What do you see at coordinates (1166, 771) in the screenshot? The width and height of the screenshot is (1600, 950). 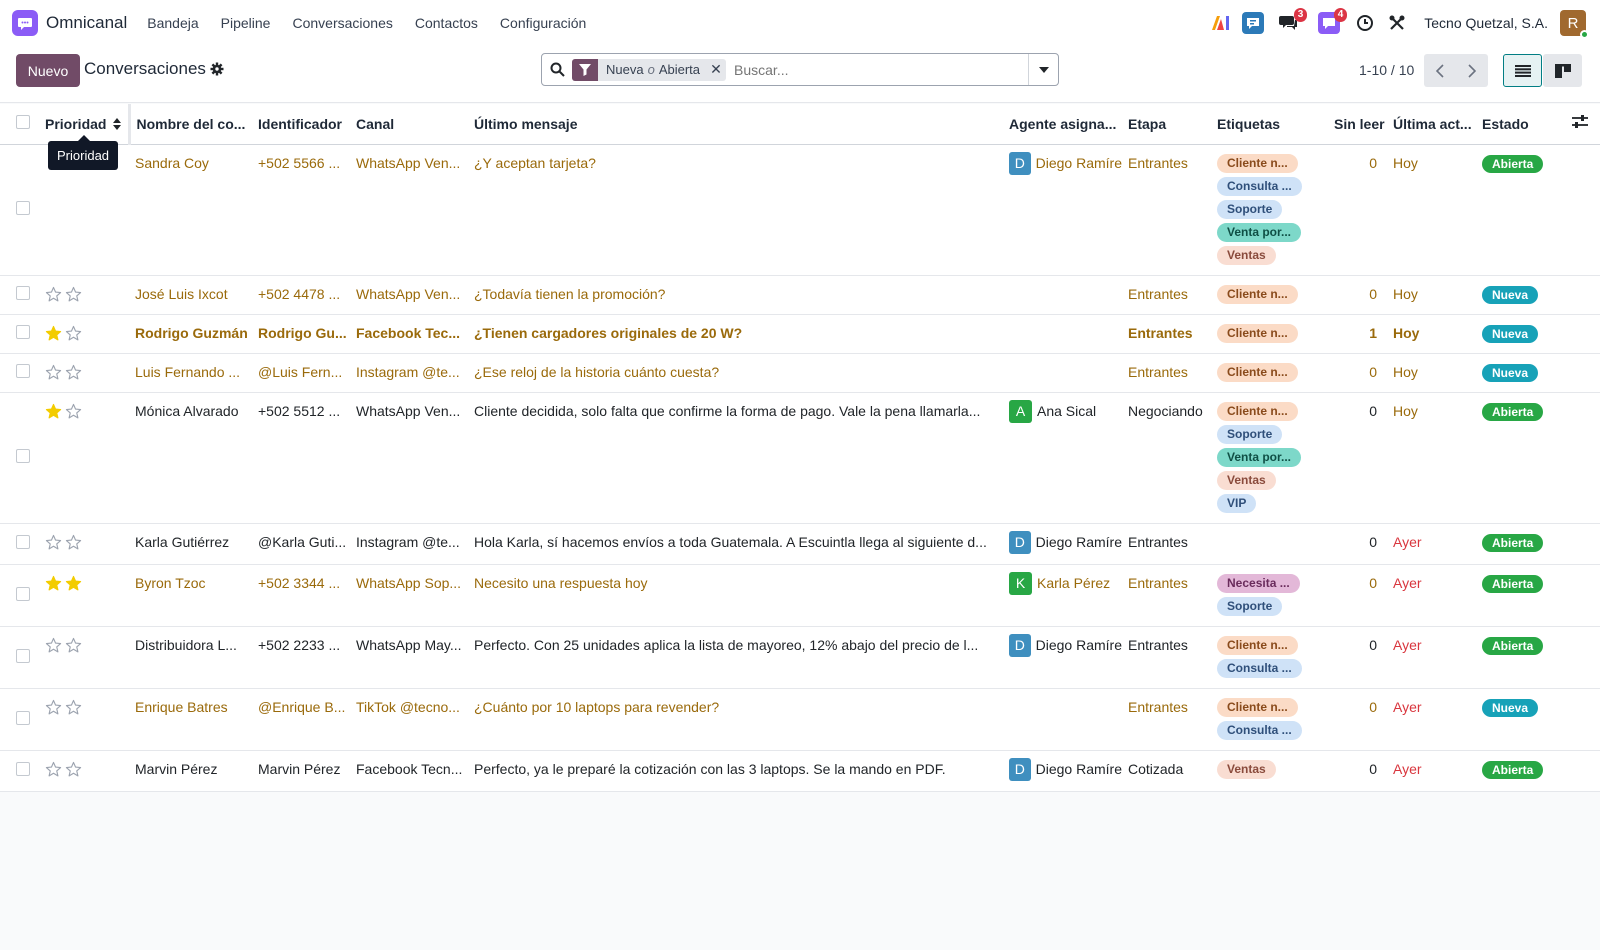 I see `stage: Cotizada` at bounding box center [1166, 771].